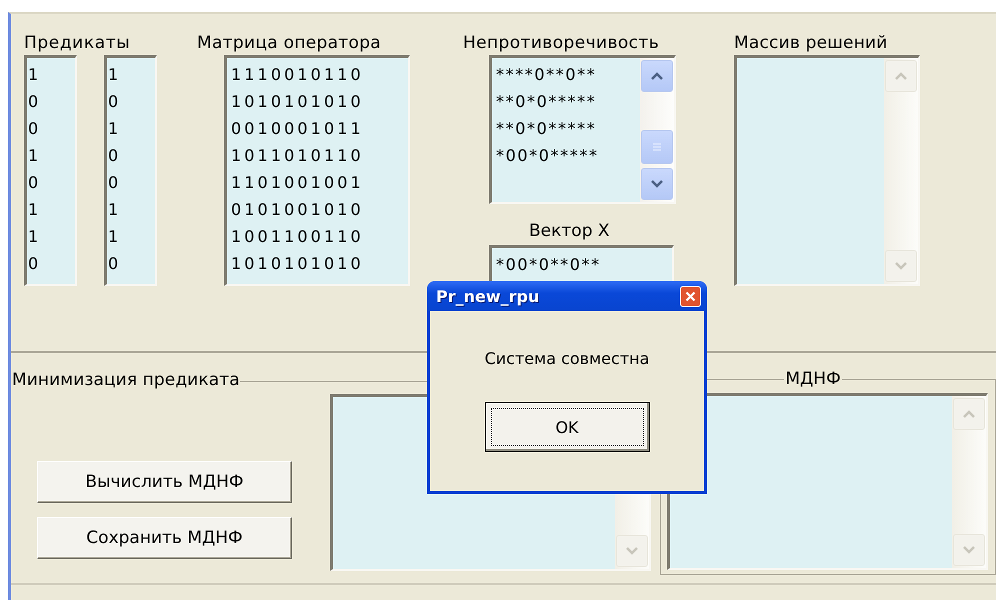  I want to click on field-label: Вектор X, so click(569, 231).